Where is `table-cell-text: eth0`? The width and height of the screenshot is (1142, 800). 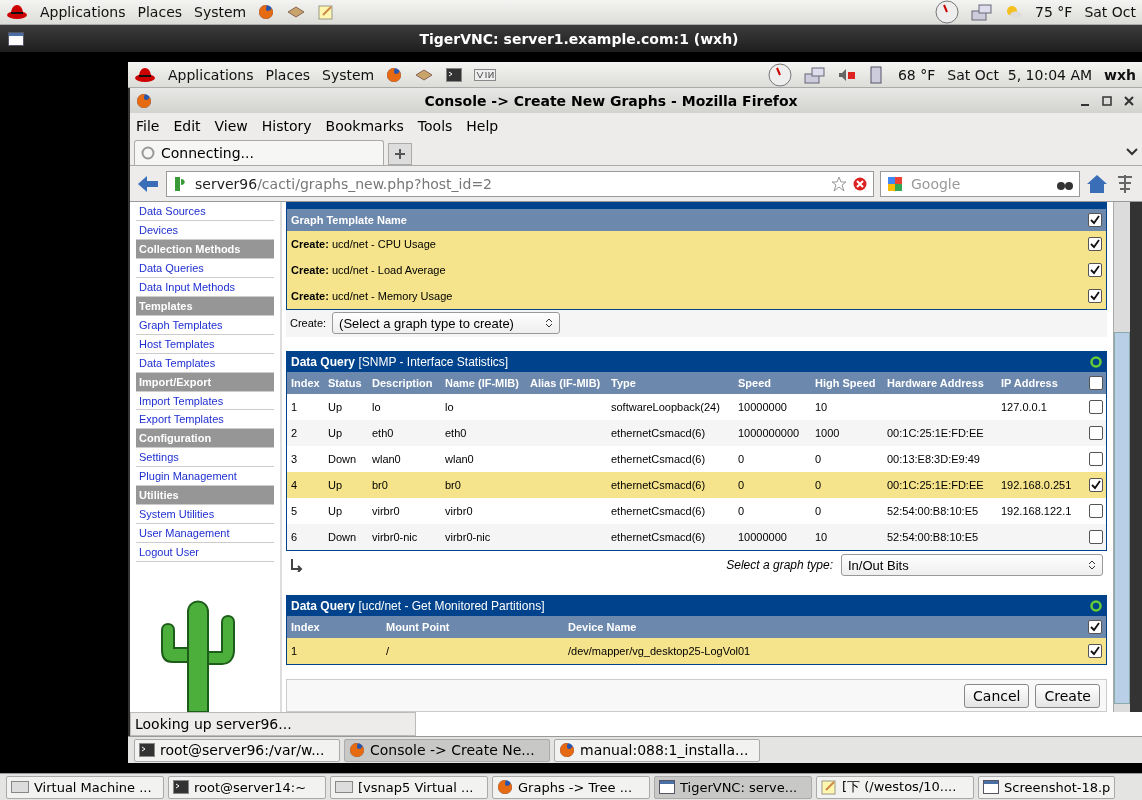
table-cell-text: eth0 is located at coordinates (383, 432).